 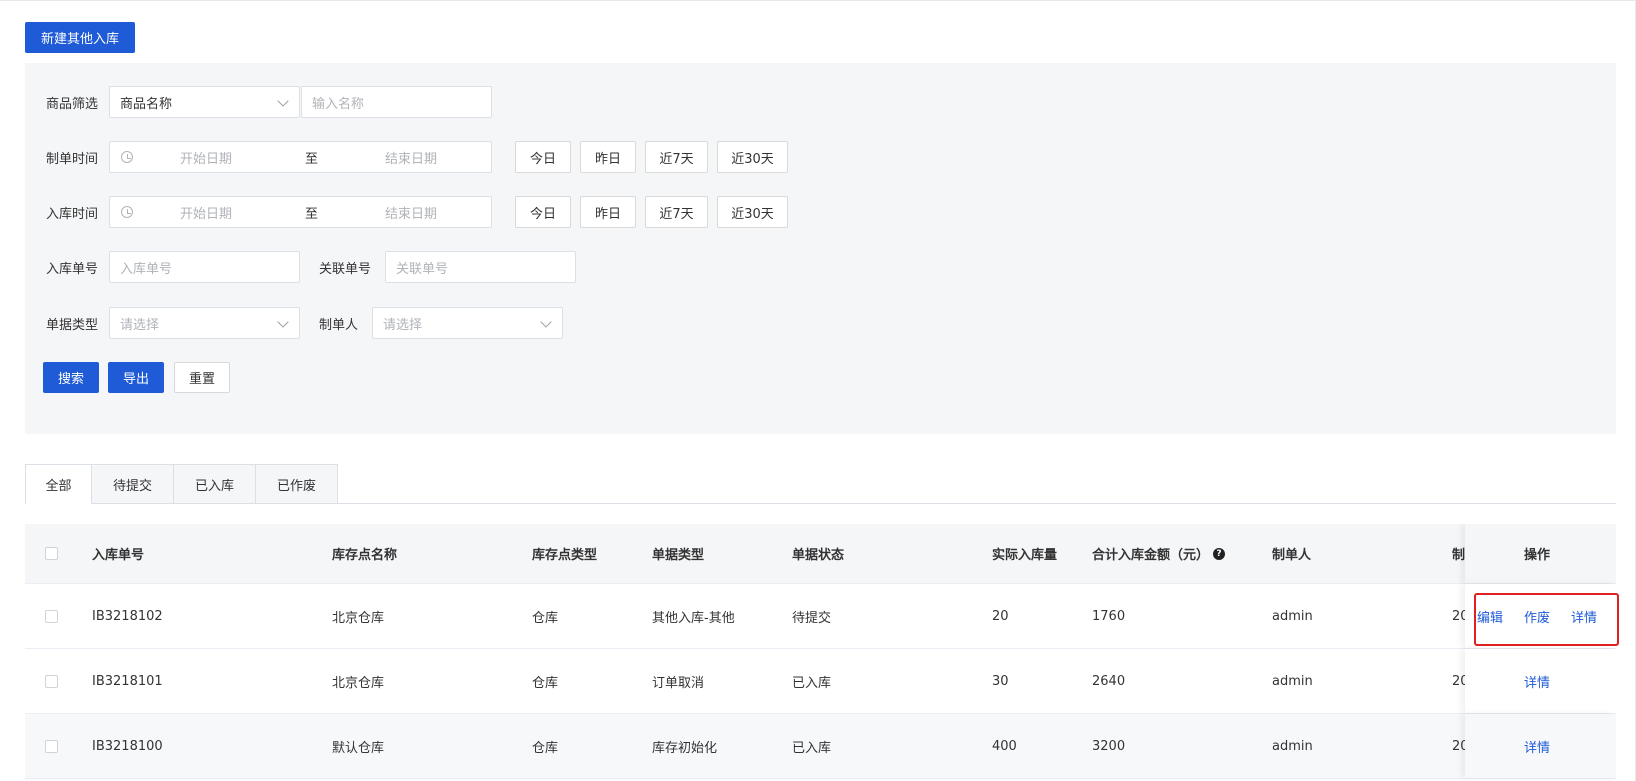 What do you see at coordinates (358, 748) in the screenshot?
I see `cell-store-name: 默认仓库` at bounding box center [358, 748].